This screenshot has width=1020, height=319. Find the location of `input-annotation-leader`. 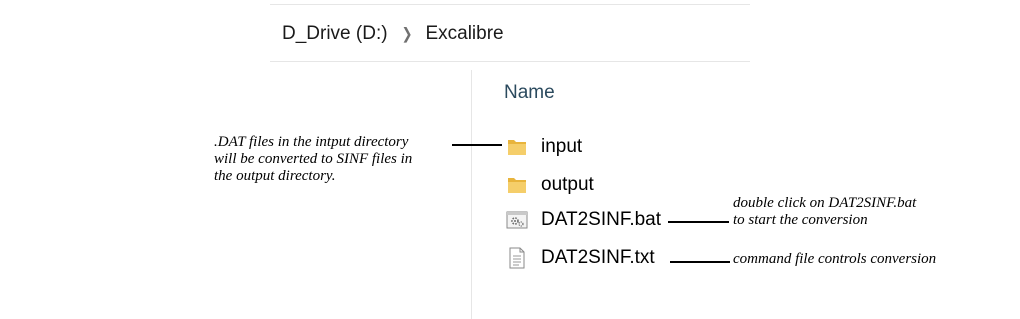

input-annotation-leader is located at coordinates (477, 145).